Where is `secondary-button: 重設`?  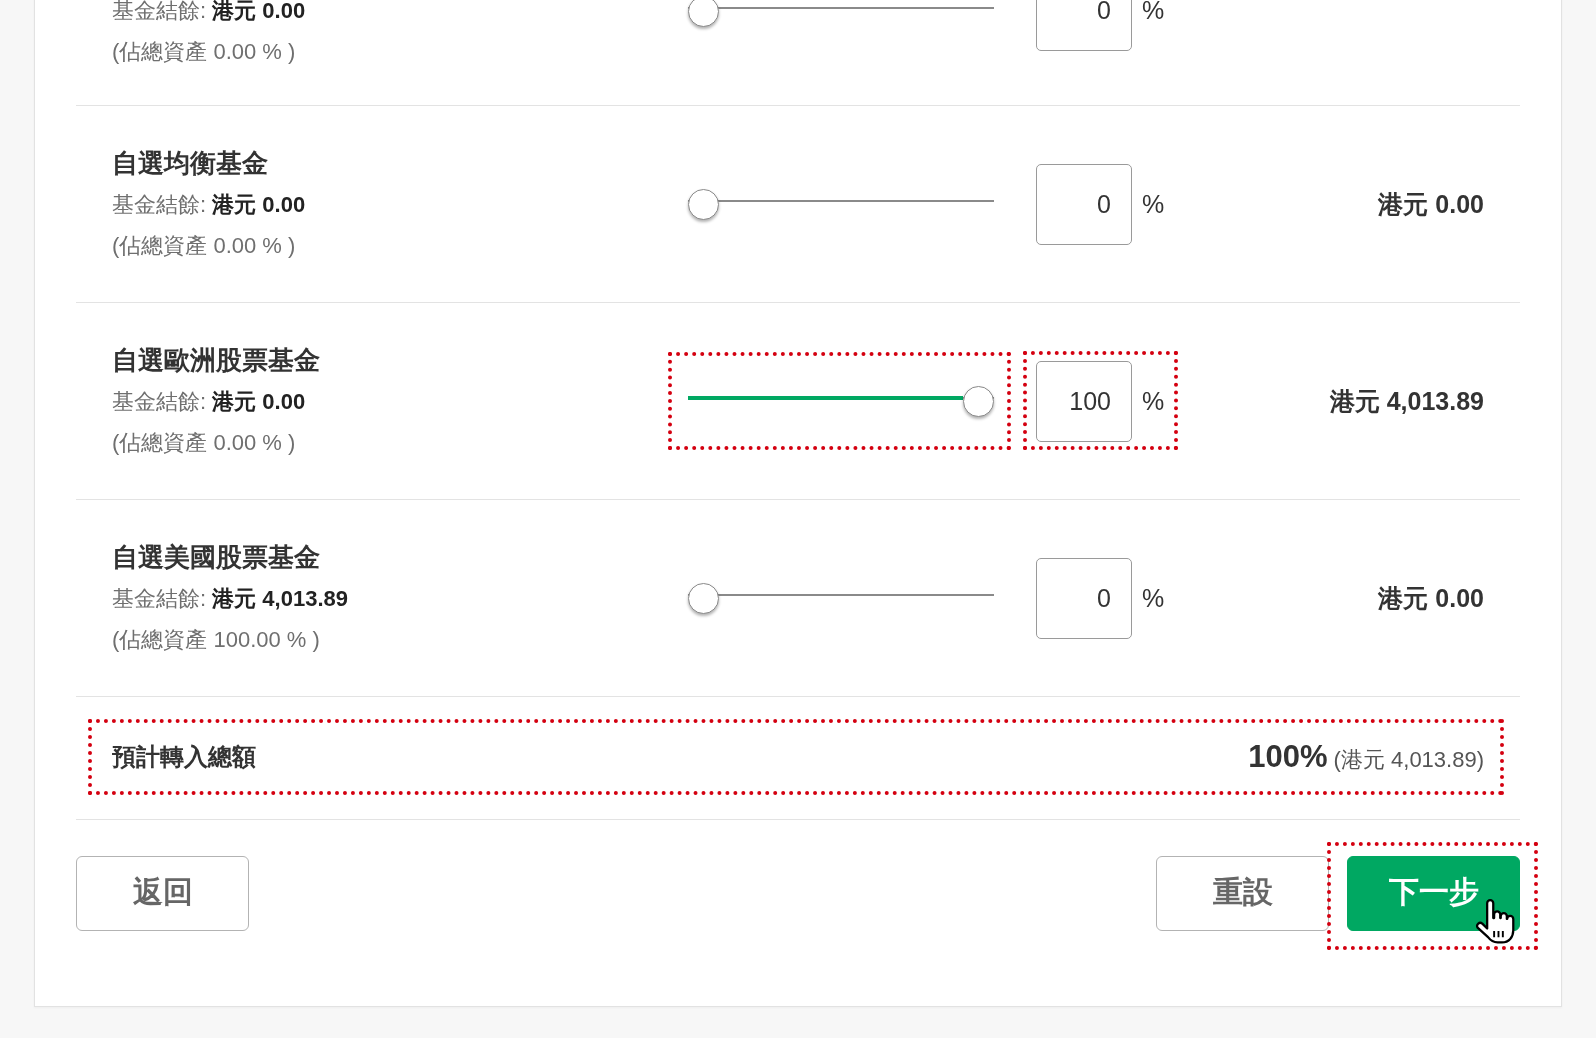
secondary-button: 重設 is located at coordinates (1242, 893).